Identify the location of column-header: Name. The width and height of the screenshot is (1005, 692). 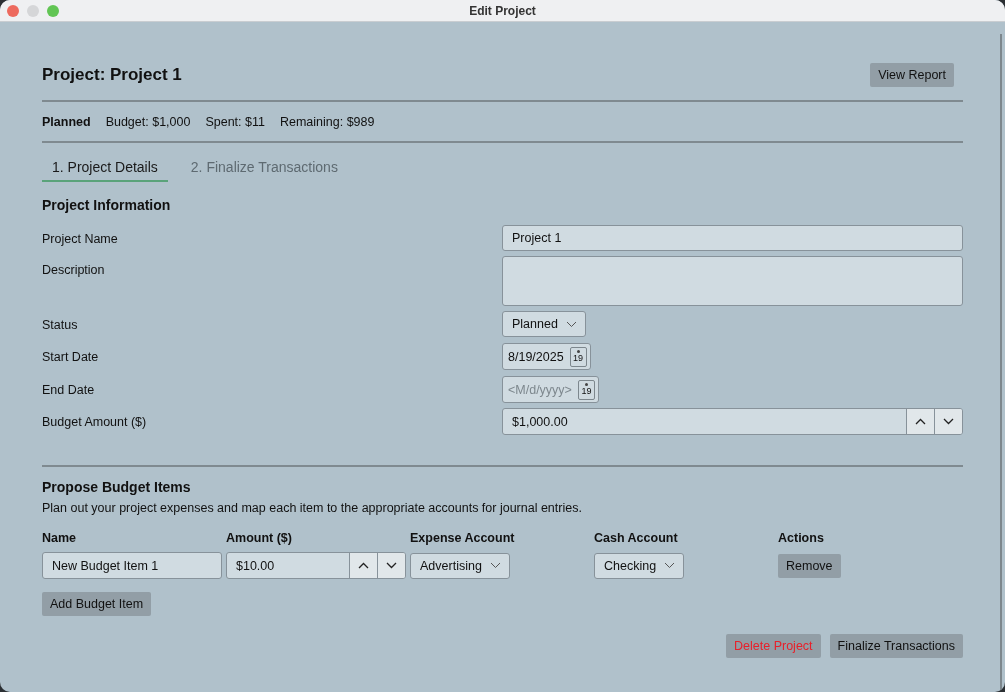
(60, 538).